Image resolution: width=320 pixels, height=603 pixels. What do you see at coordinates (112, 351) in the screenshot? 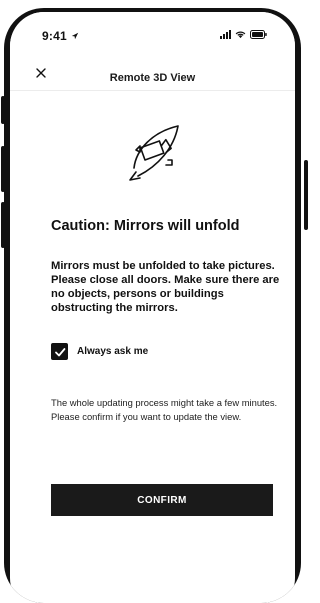
I see `checkbox-label: Always ask me` at bounding box center [112, 351].